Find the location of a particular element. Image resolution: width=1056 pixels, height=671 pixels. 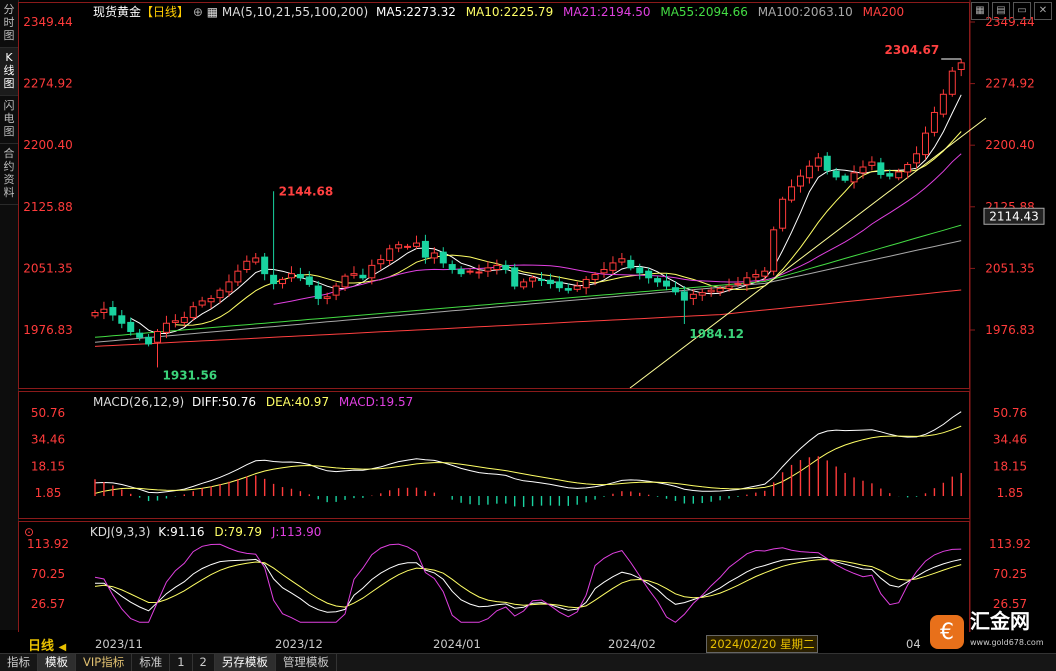

ma-param-label: MA(5,10,21,55,100,200) is located at coordinates (295, 12).